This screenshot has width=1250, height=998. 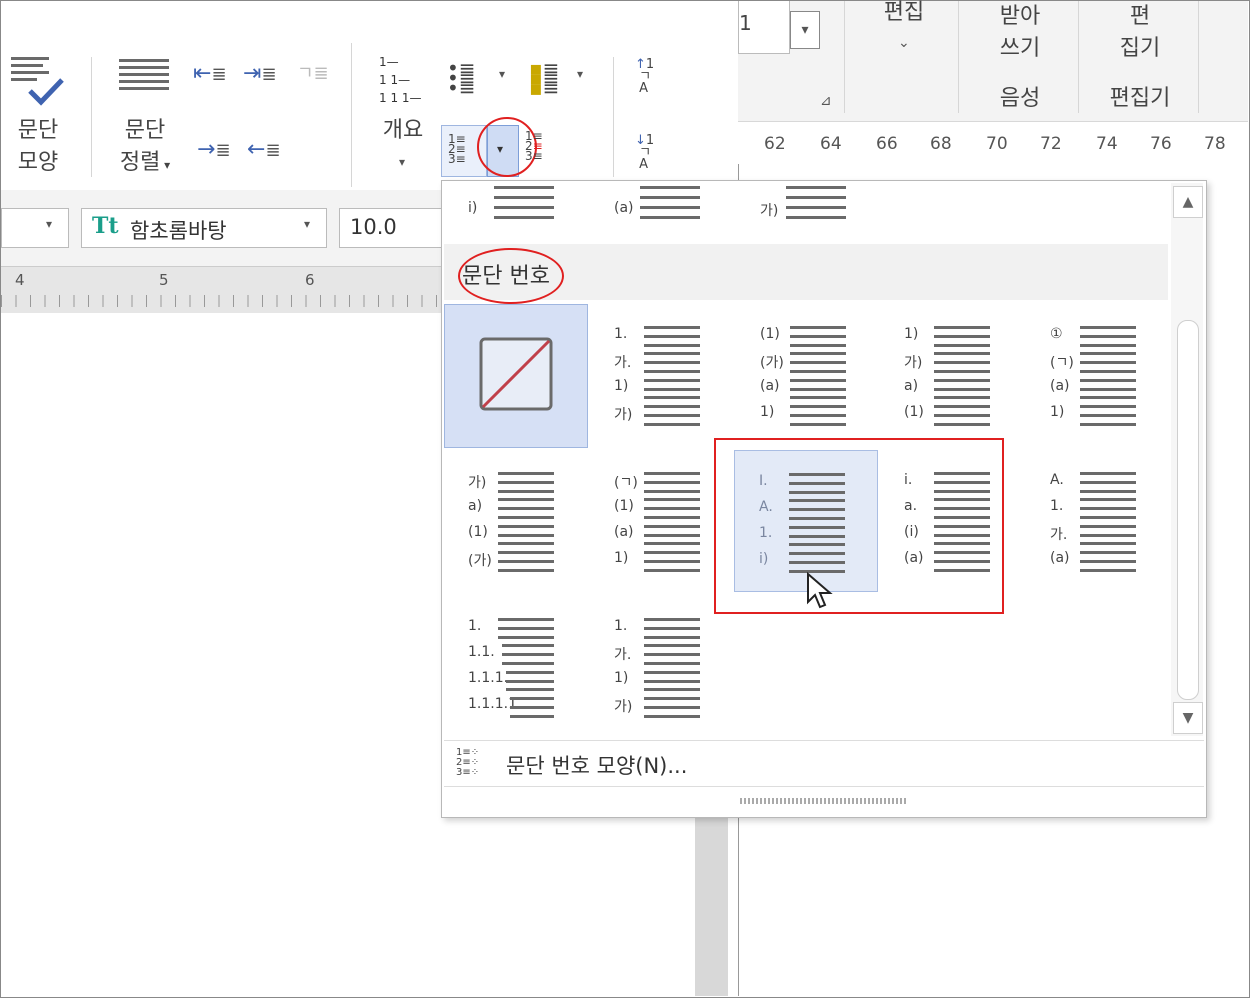 I want to click on no-numbering-icon, so click(x=516, y=374).